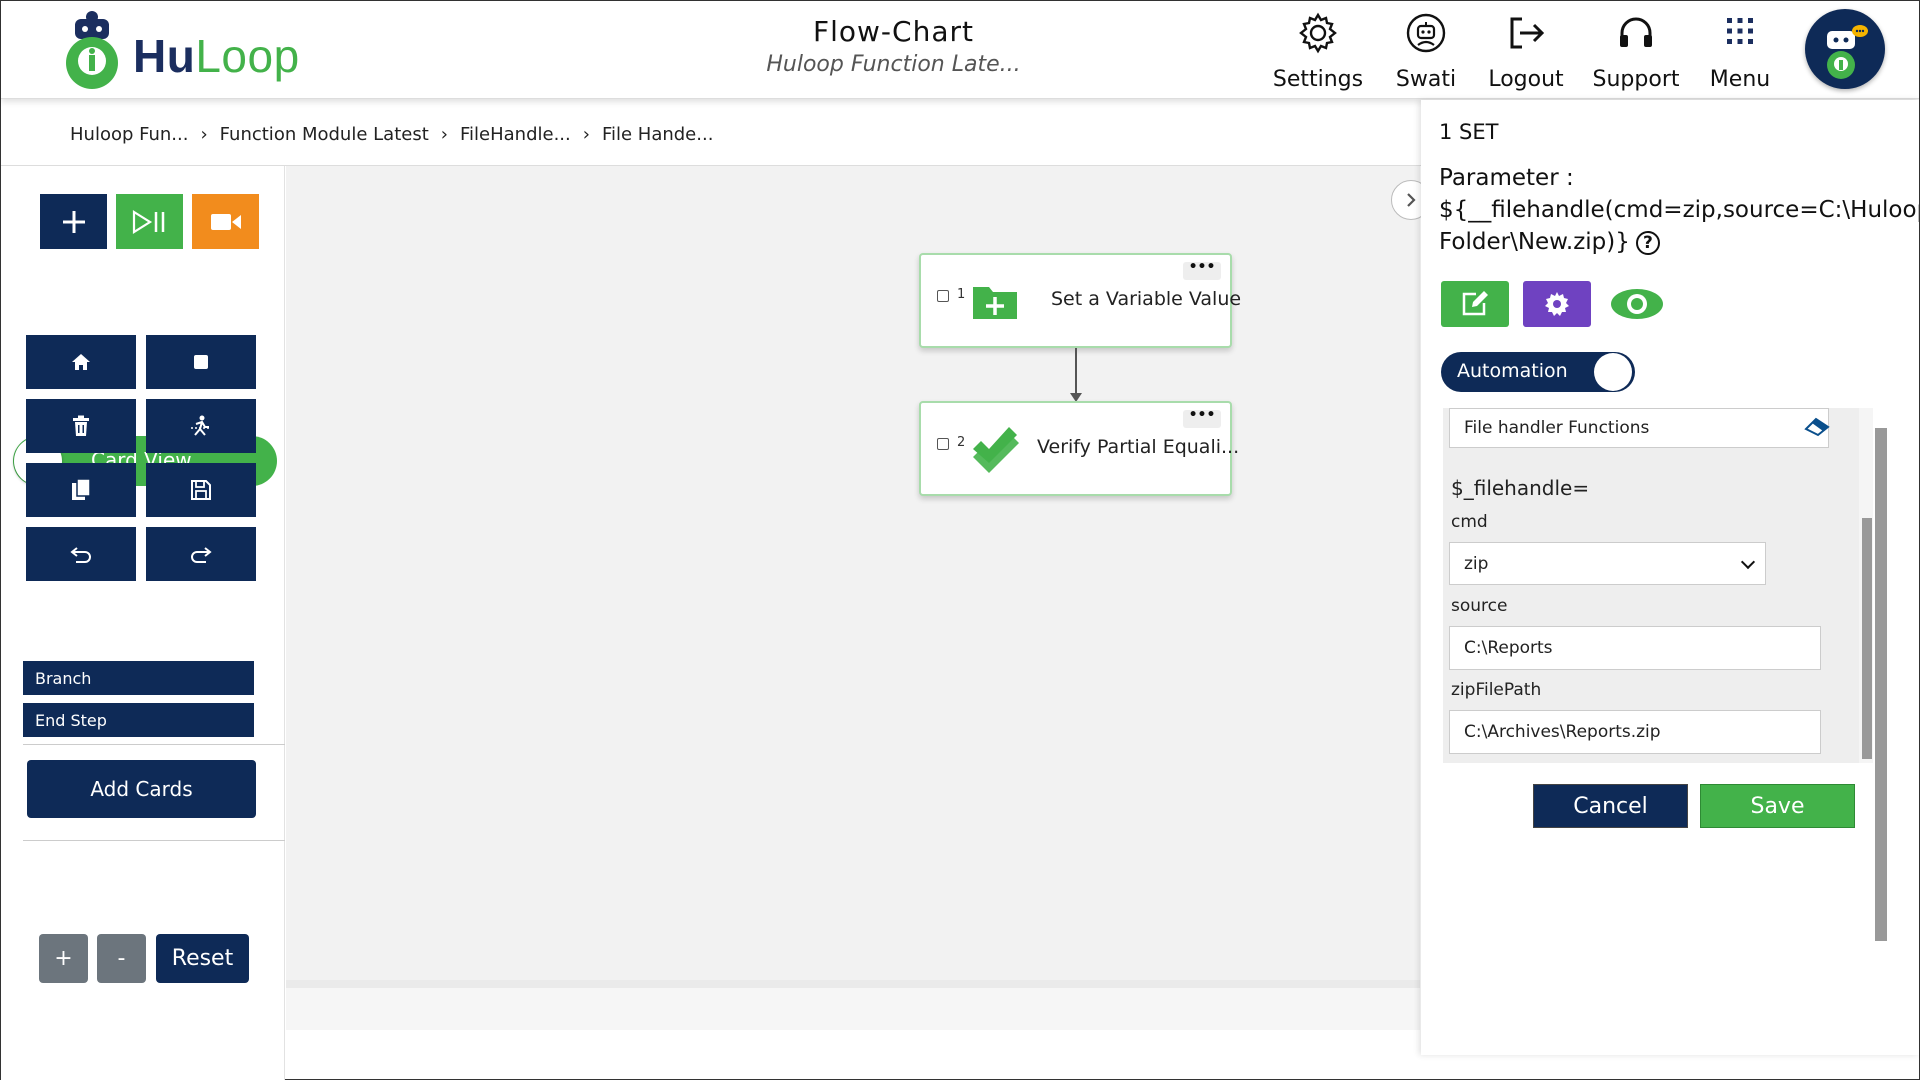 The height and width of the screenshot is (1080, 1920). What do you see at coordinates (92, 50) in the screenshot?
I see `robot-logo-icon` at bounding box center [92, 50].